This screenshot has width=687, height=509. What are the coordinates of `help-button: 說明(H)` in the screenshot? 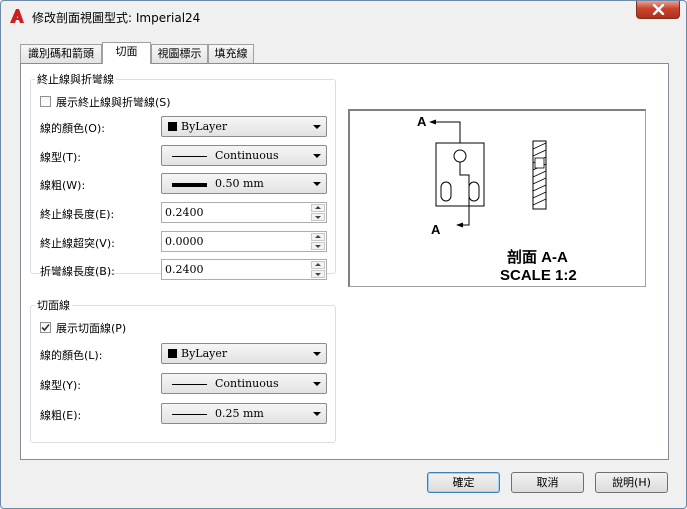 It's located at (631, 482).